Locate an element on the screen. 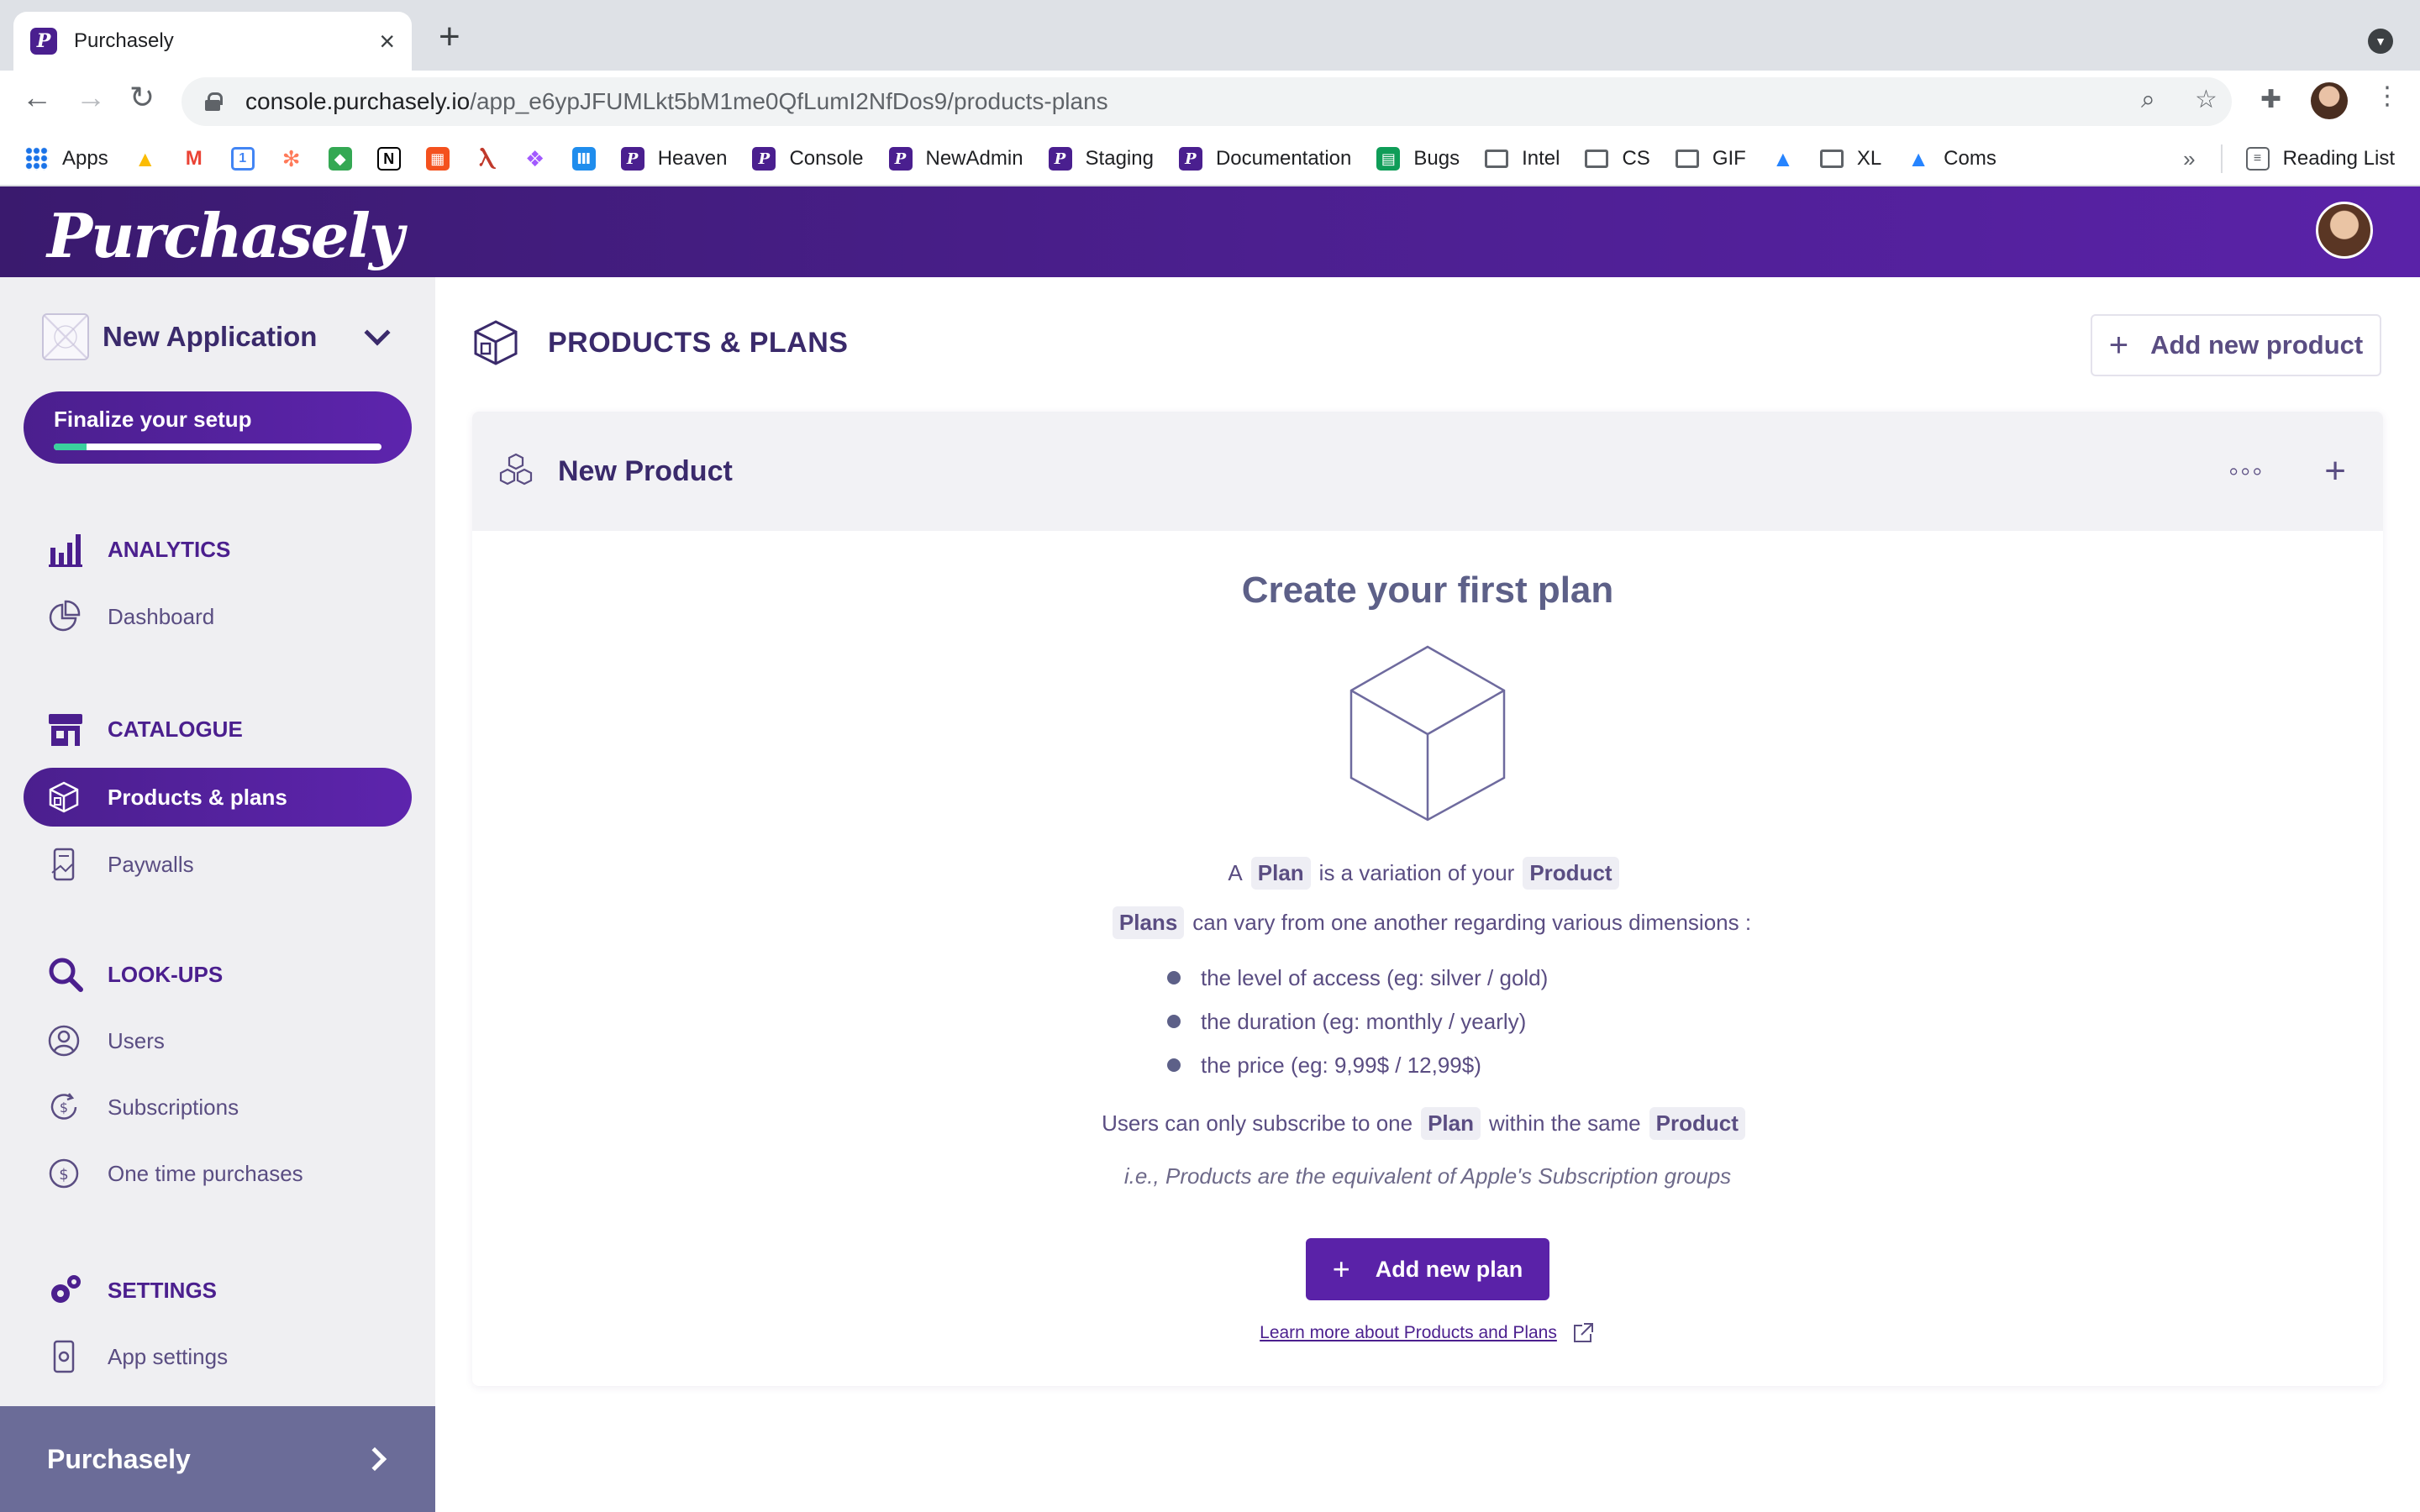 This screenshot has width=2420, height=1512. gmail-icon: M is located at coordinates (194, 158).